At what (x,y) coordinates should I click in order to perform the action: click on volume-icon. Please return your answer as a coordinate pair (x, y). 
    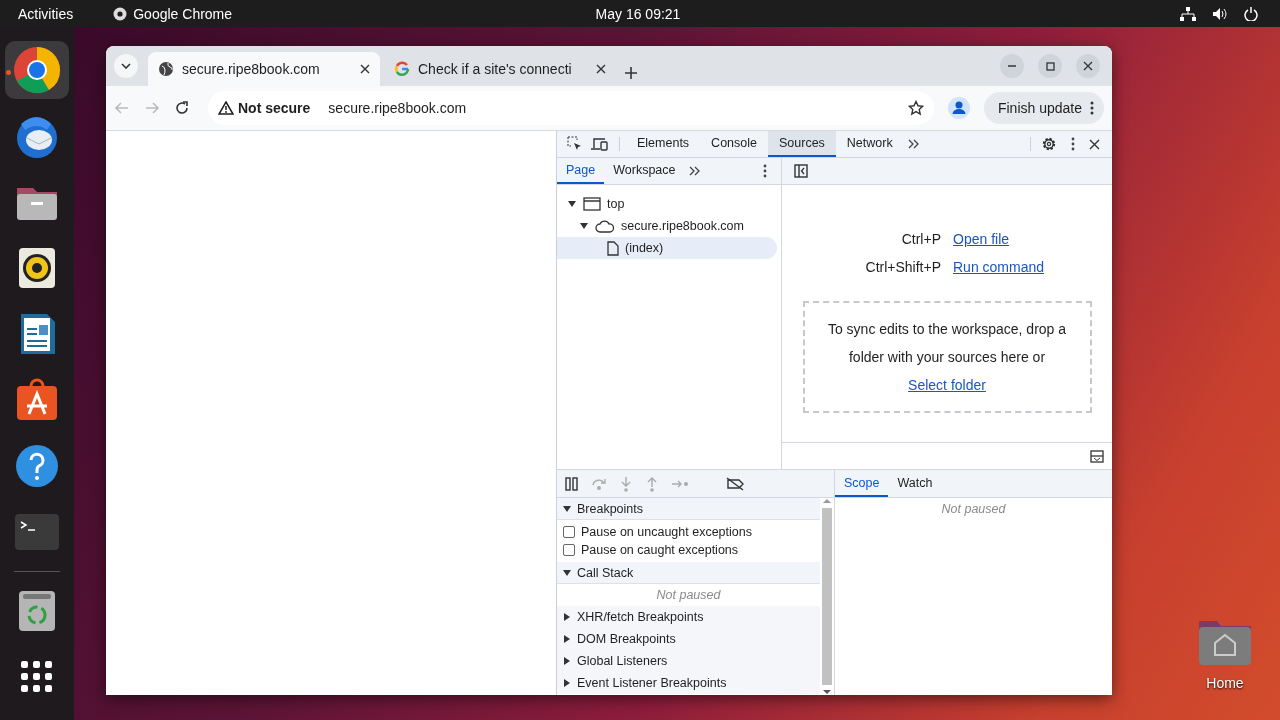
    Looking at the image, I should click on (1220, 13).